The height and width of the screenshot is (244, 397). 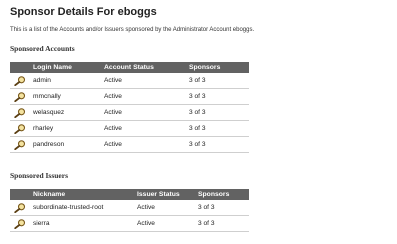 What do you see at coordinates (83, 12) in the screenshot?
I see `page-title: Sponsor Details For eboggs` at bounding box center [83, 12].